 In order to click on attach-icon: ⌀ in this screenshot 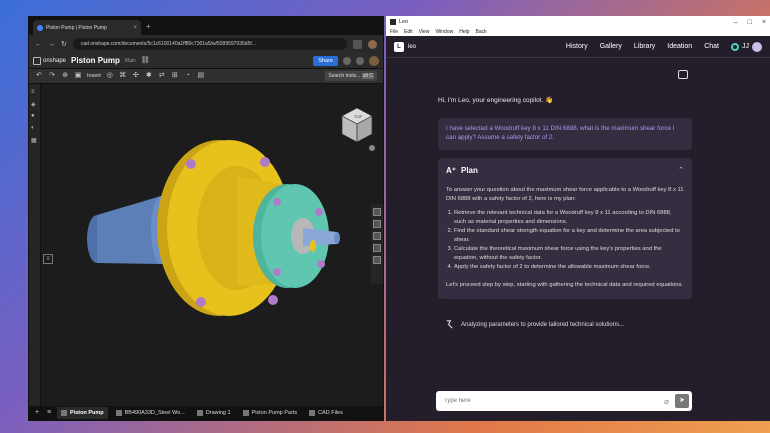, I will do `click(666, 401)`.